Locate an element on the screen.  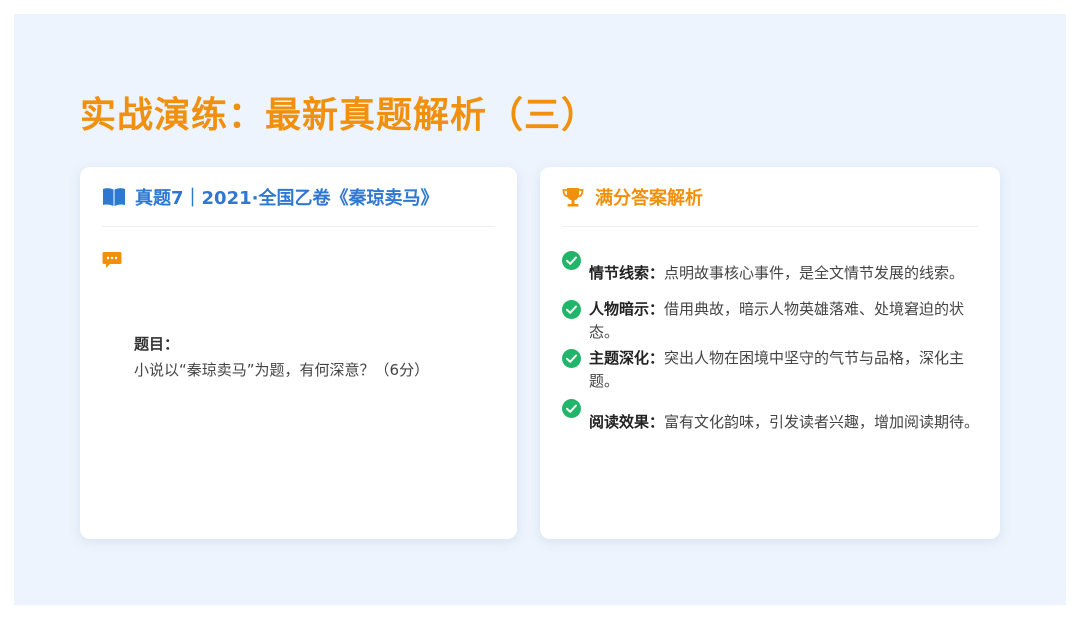
chat-icon is located at coordinates (112, 260).